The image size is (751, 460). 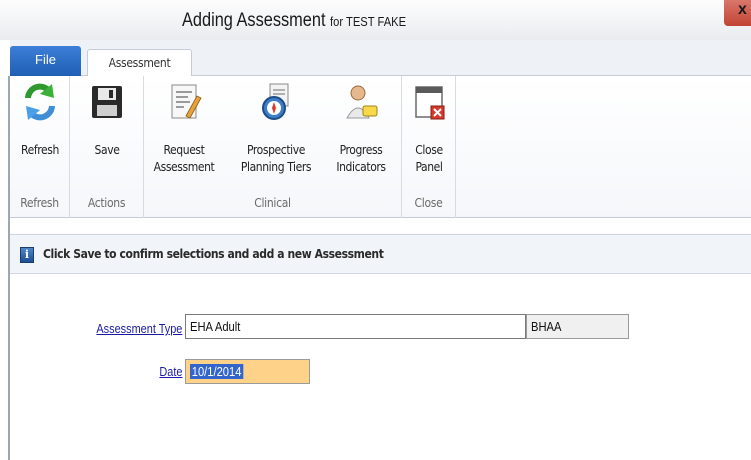 What do you see at coordinates (429, 150) in the screenshot?
I see `close-panel-label-line1: Close` at bounding box center [429, 150].